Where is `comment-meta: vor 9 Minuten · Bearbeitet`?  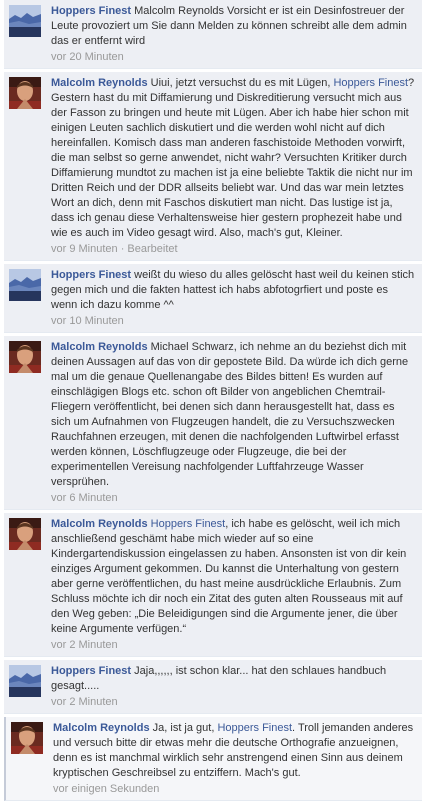 comment-meta: vor 9 Minuten · Bearbeitet is located at coordinates (233, 249).